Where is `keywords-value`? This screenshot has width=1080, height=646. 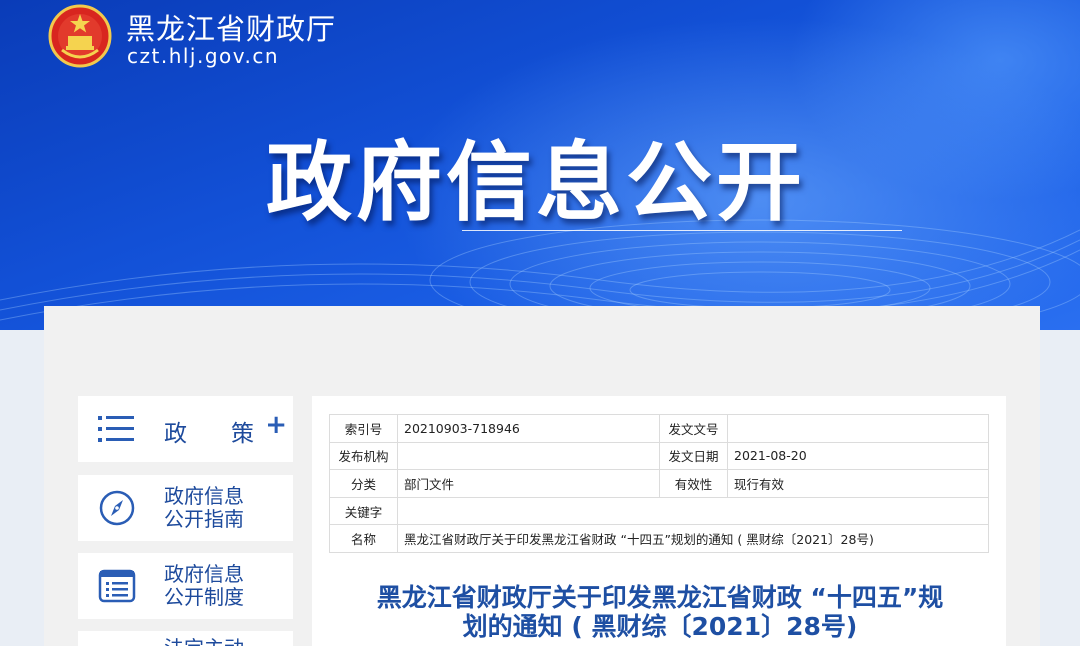
keywords-value is located at coordinates (693, 511).